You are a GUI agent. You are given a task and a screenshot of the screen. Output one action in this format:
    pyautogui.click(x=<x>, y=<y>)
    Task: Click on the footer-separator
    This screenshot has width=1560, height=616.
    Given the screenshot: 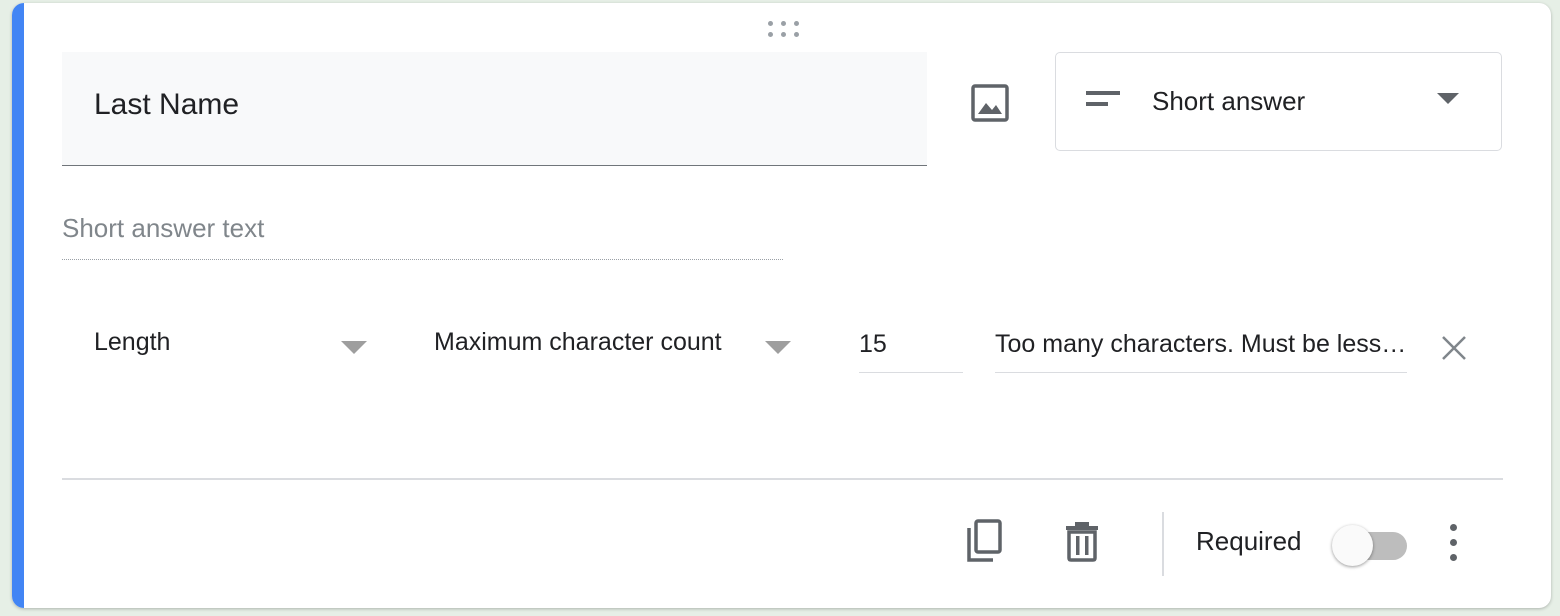 What is the action you would take?
    pyautogui.click(x=1163, y=544)
    